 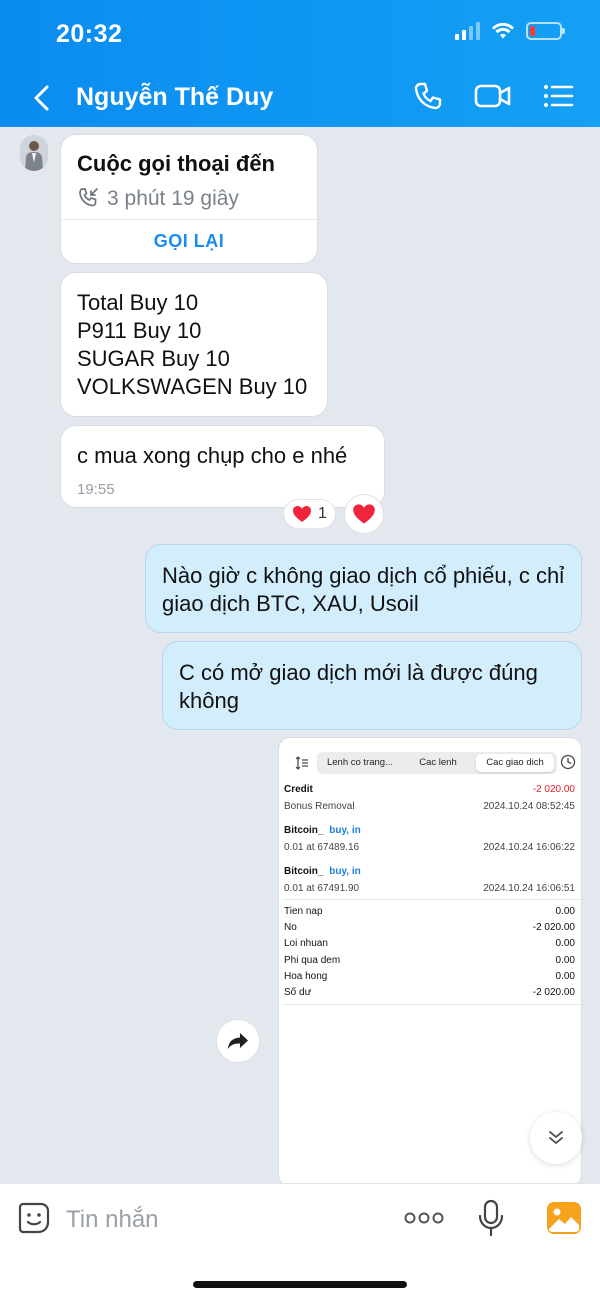 What do you see at coordinates (428, 96) in the screenshot?
I see `phone-call-icon` at bounding box center [428, 96].